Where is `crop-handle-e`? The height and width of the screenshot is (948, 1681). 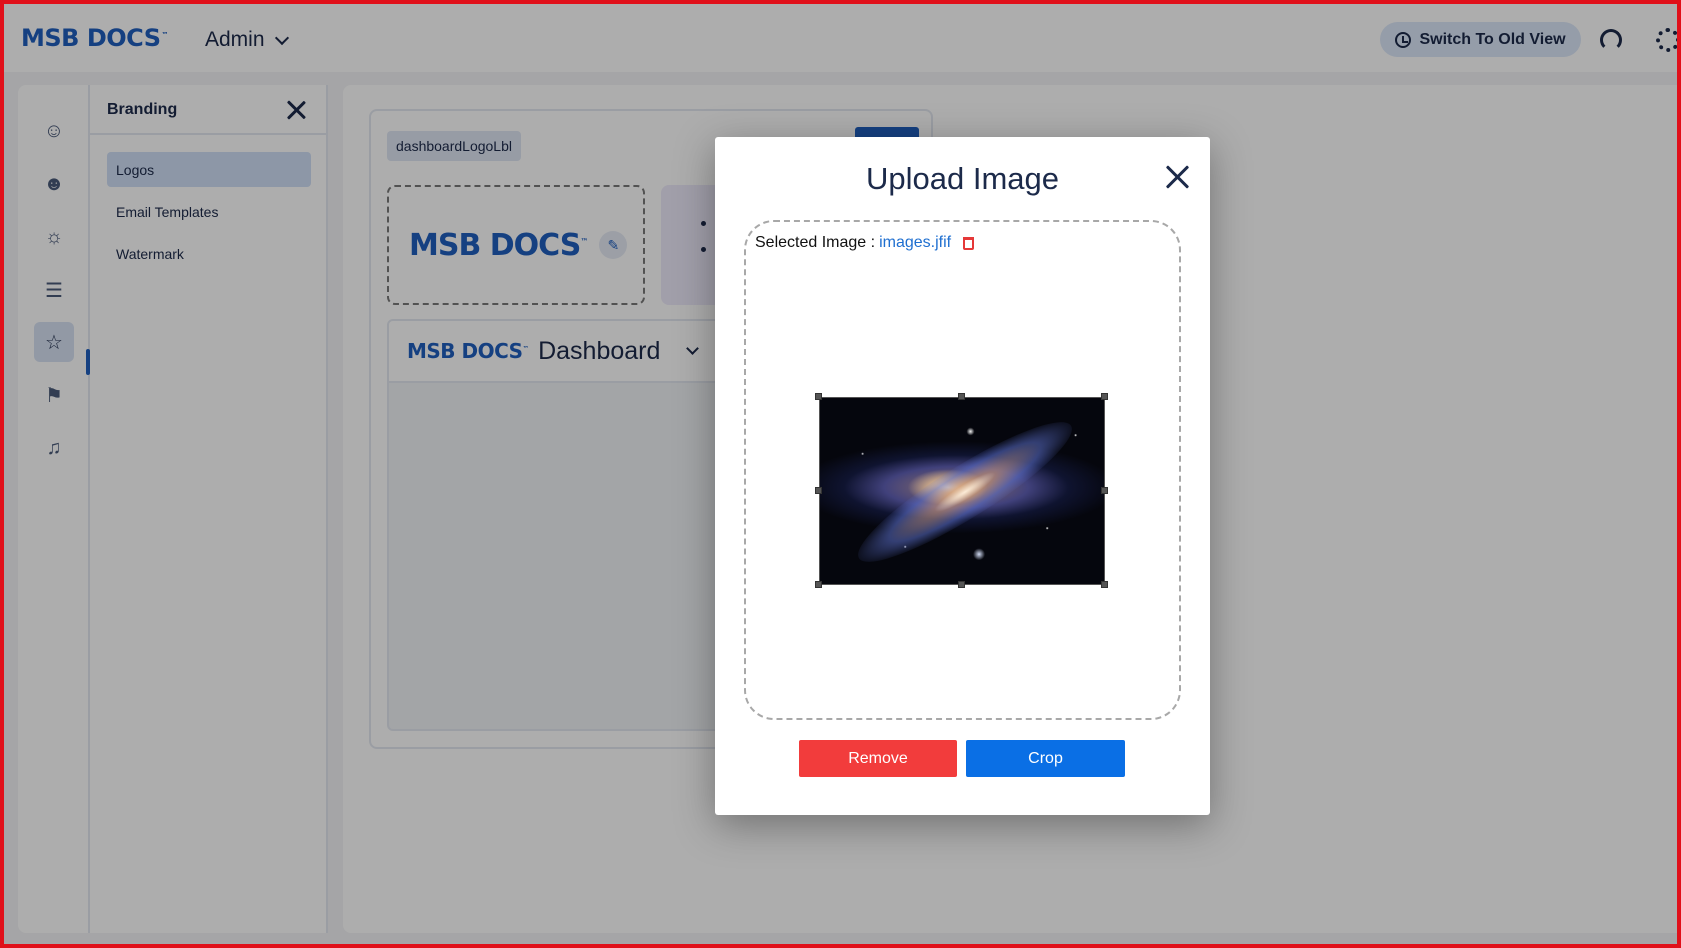 crop-handle-e is located at coordinates (1104, 490).